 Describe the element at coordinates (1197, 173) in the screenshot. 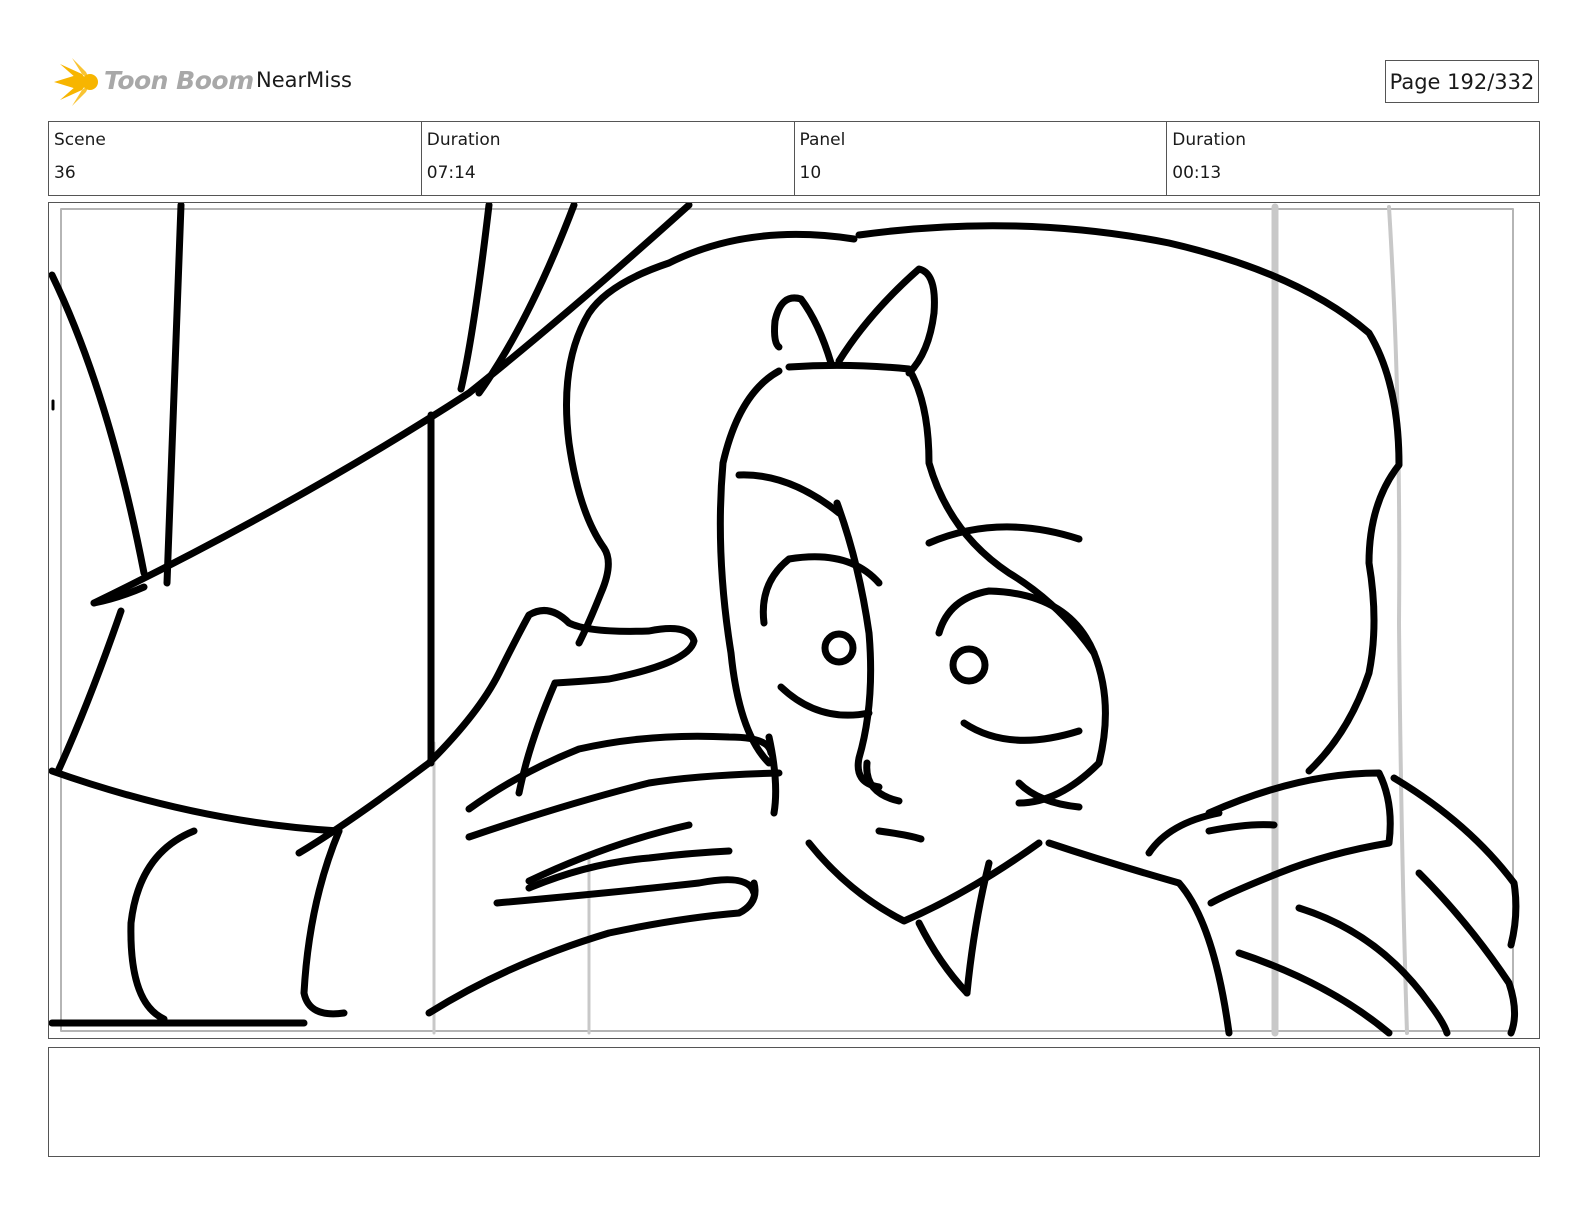

I see `panel-duration-value: 00:13` at that location.